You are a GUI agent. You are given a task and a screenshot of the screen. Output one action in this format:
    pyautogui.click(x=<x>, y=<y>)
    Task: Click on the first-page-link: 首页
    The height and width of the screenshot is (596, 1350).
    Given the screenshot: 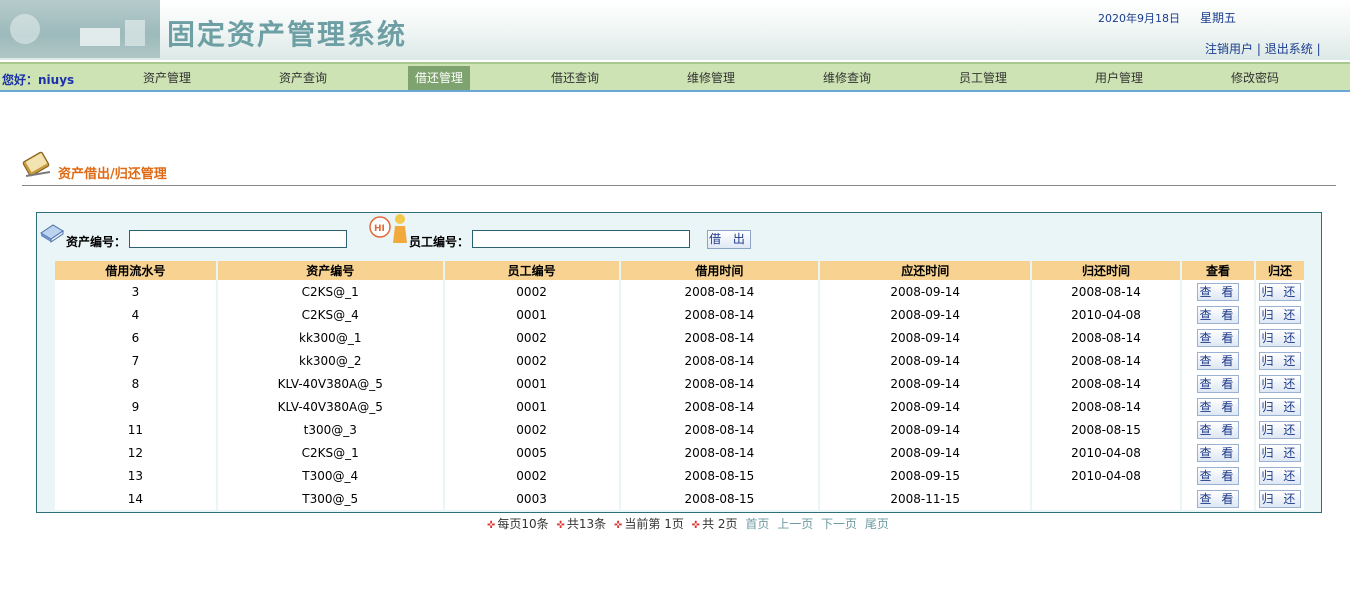 What is the action you would take?
    pyautogui.click(x=757, y=524)
    